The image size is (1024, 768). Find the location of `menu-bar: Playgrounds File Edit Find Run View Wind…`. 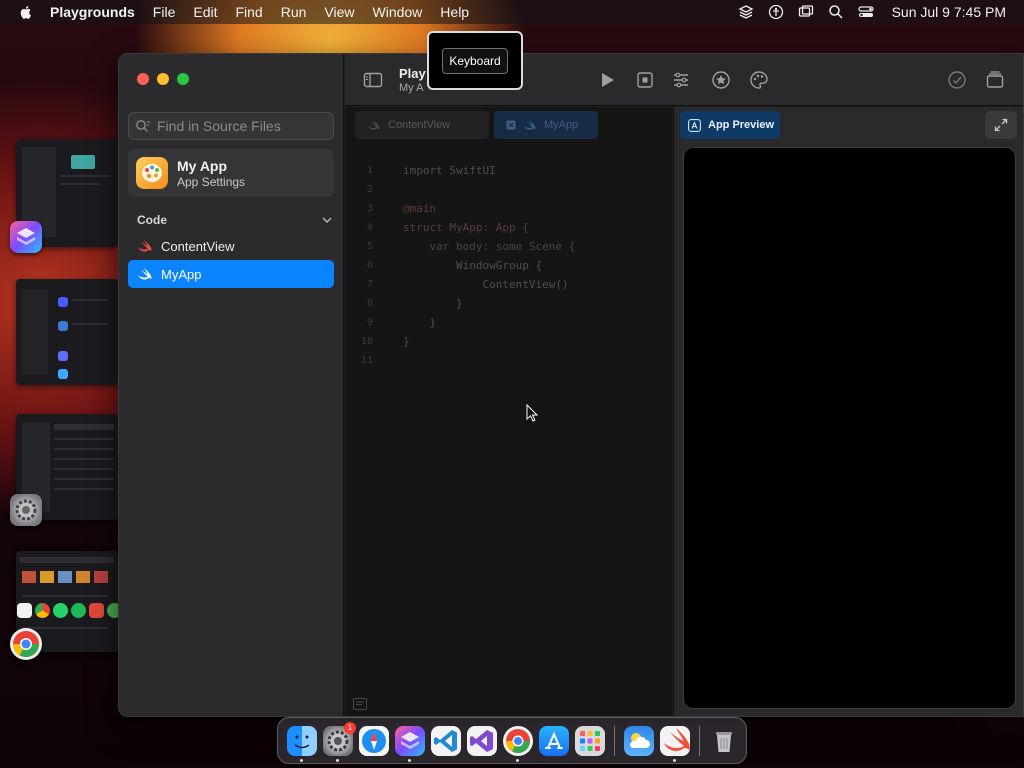

menu-bar: Playgrounds File Edit Find Run View Wind… is located at coordinates (512, 12).